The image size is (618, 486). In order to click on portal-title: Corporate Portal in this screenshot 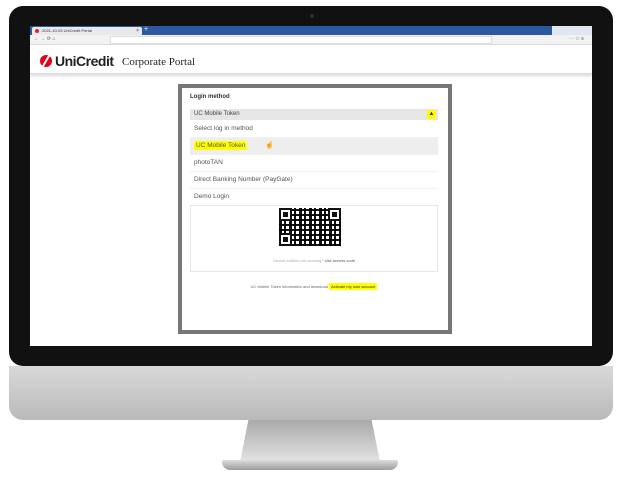, I will do `click(159, 62)`.